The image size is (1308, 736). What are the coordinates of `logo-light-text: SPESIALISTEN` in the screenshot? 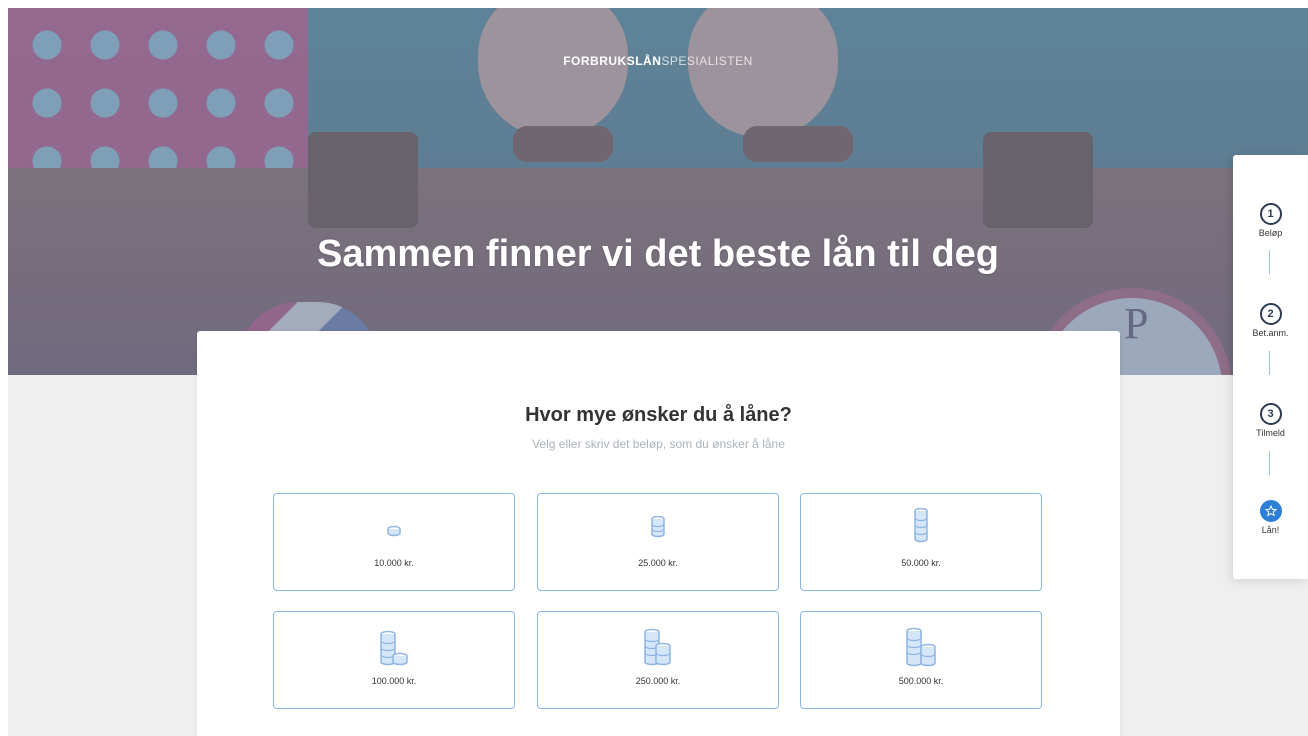 It's located at (707, 61).